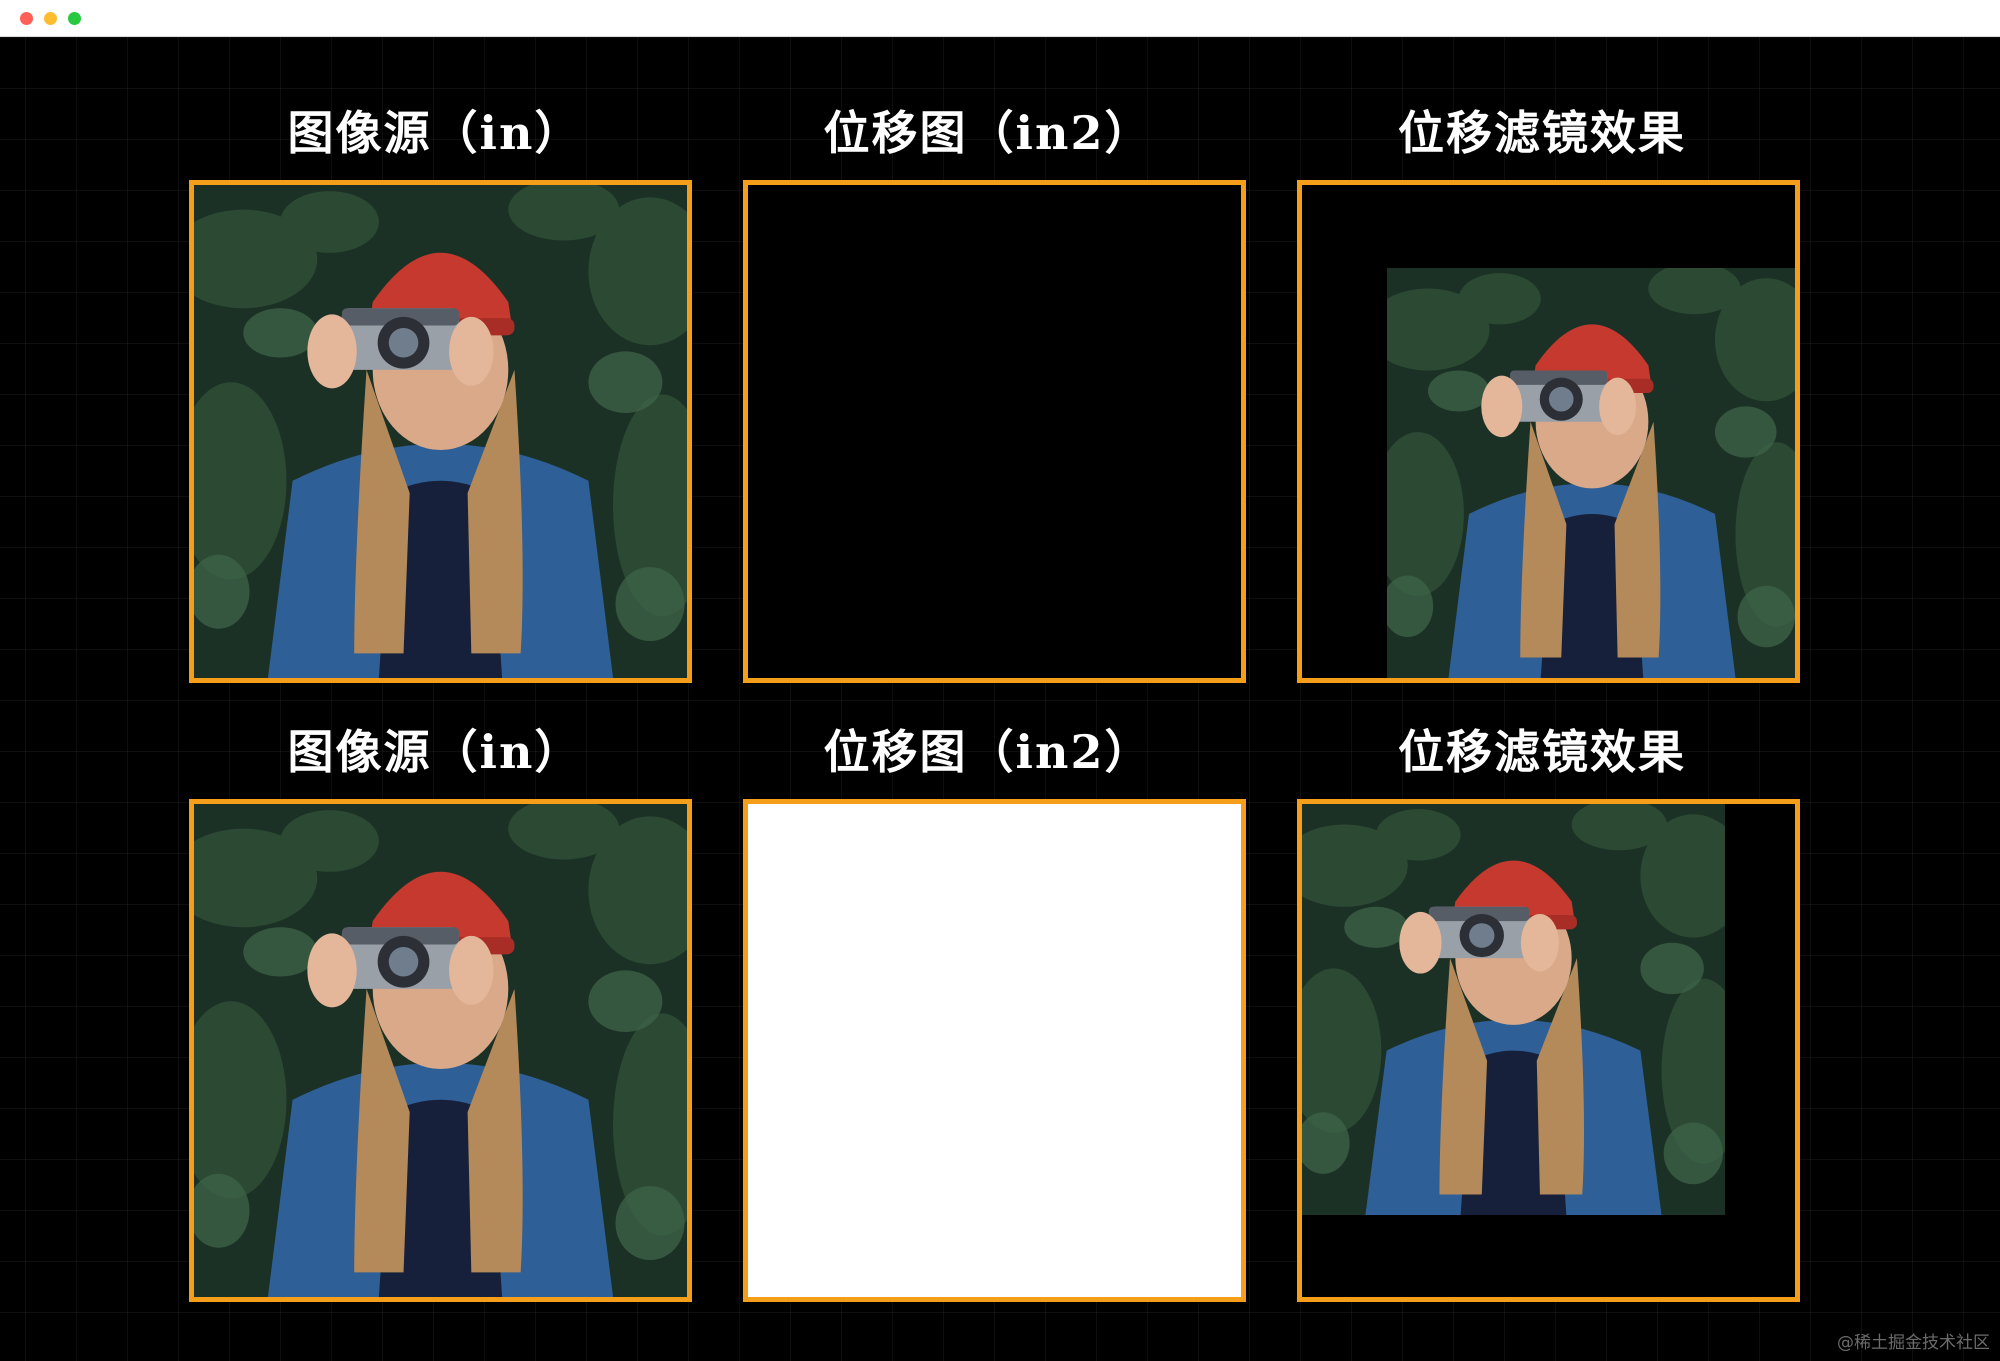 This screenshot has height=1361, width=2000. I want to click on label-source-row1: 图像源（in）, so click(435, 133).